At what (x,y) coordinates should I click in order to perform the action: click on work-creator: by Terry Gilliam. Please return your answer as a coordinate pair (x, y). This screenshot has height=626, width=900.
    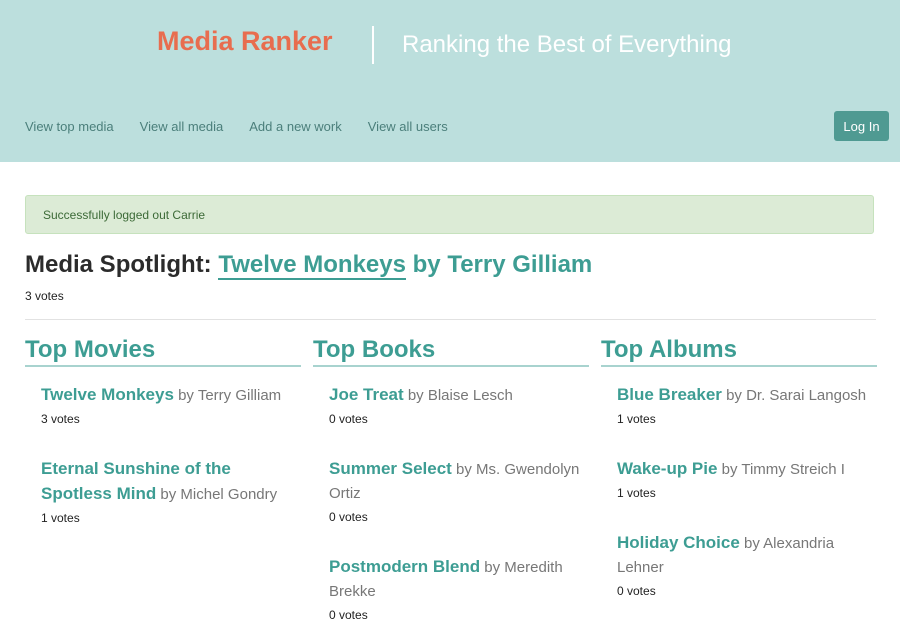
    Looking at the image, I should click on (230, 395).